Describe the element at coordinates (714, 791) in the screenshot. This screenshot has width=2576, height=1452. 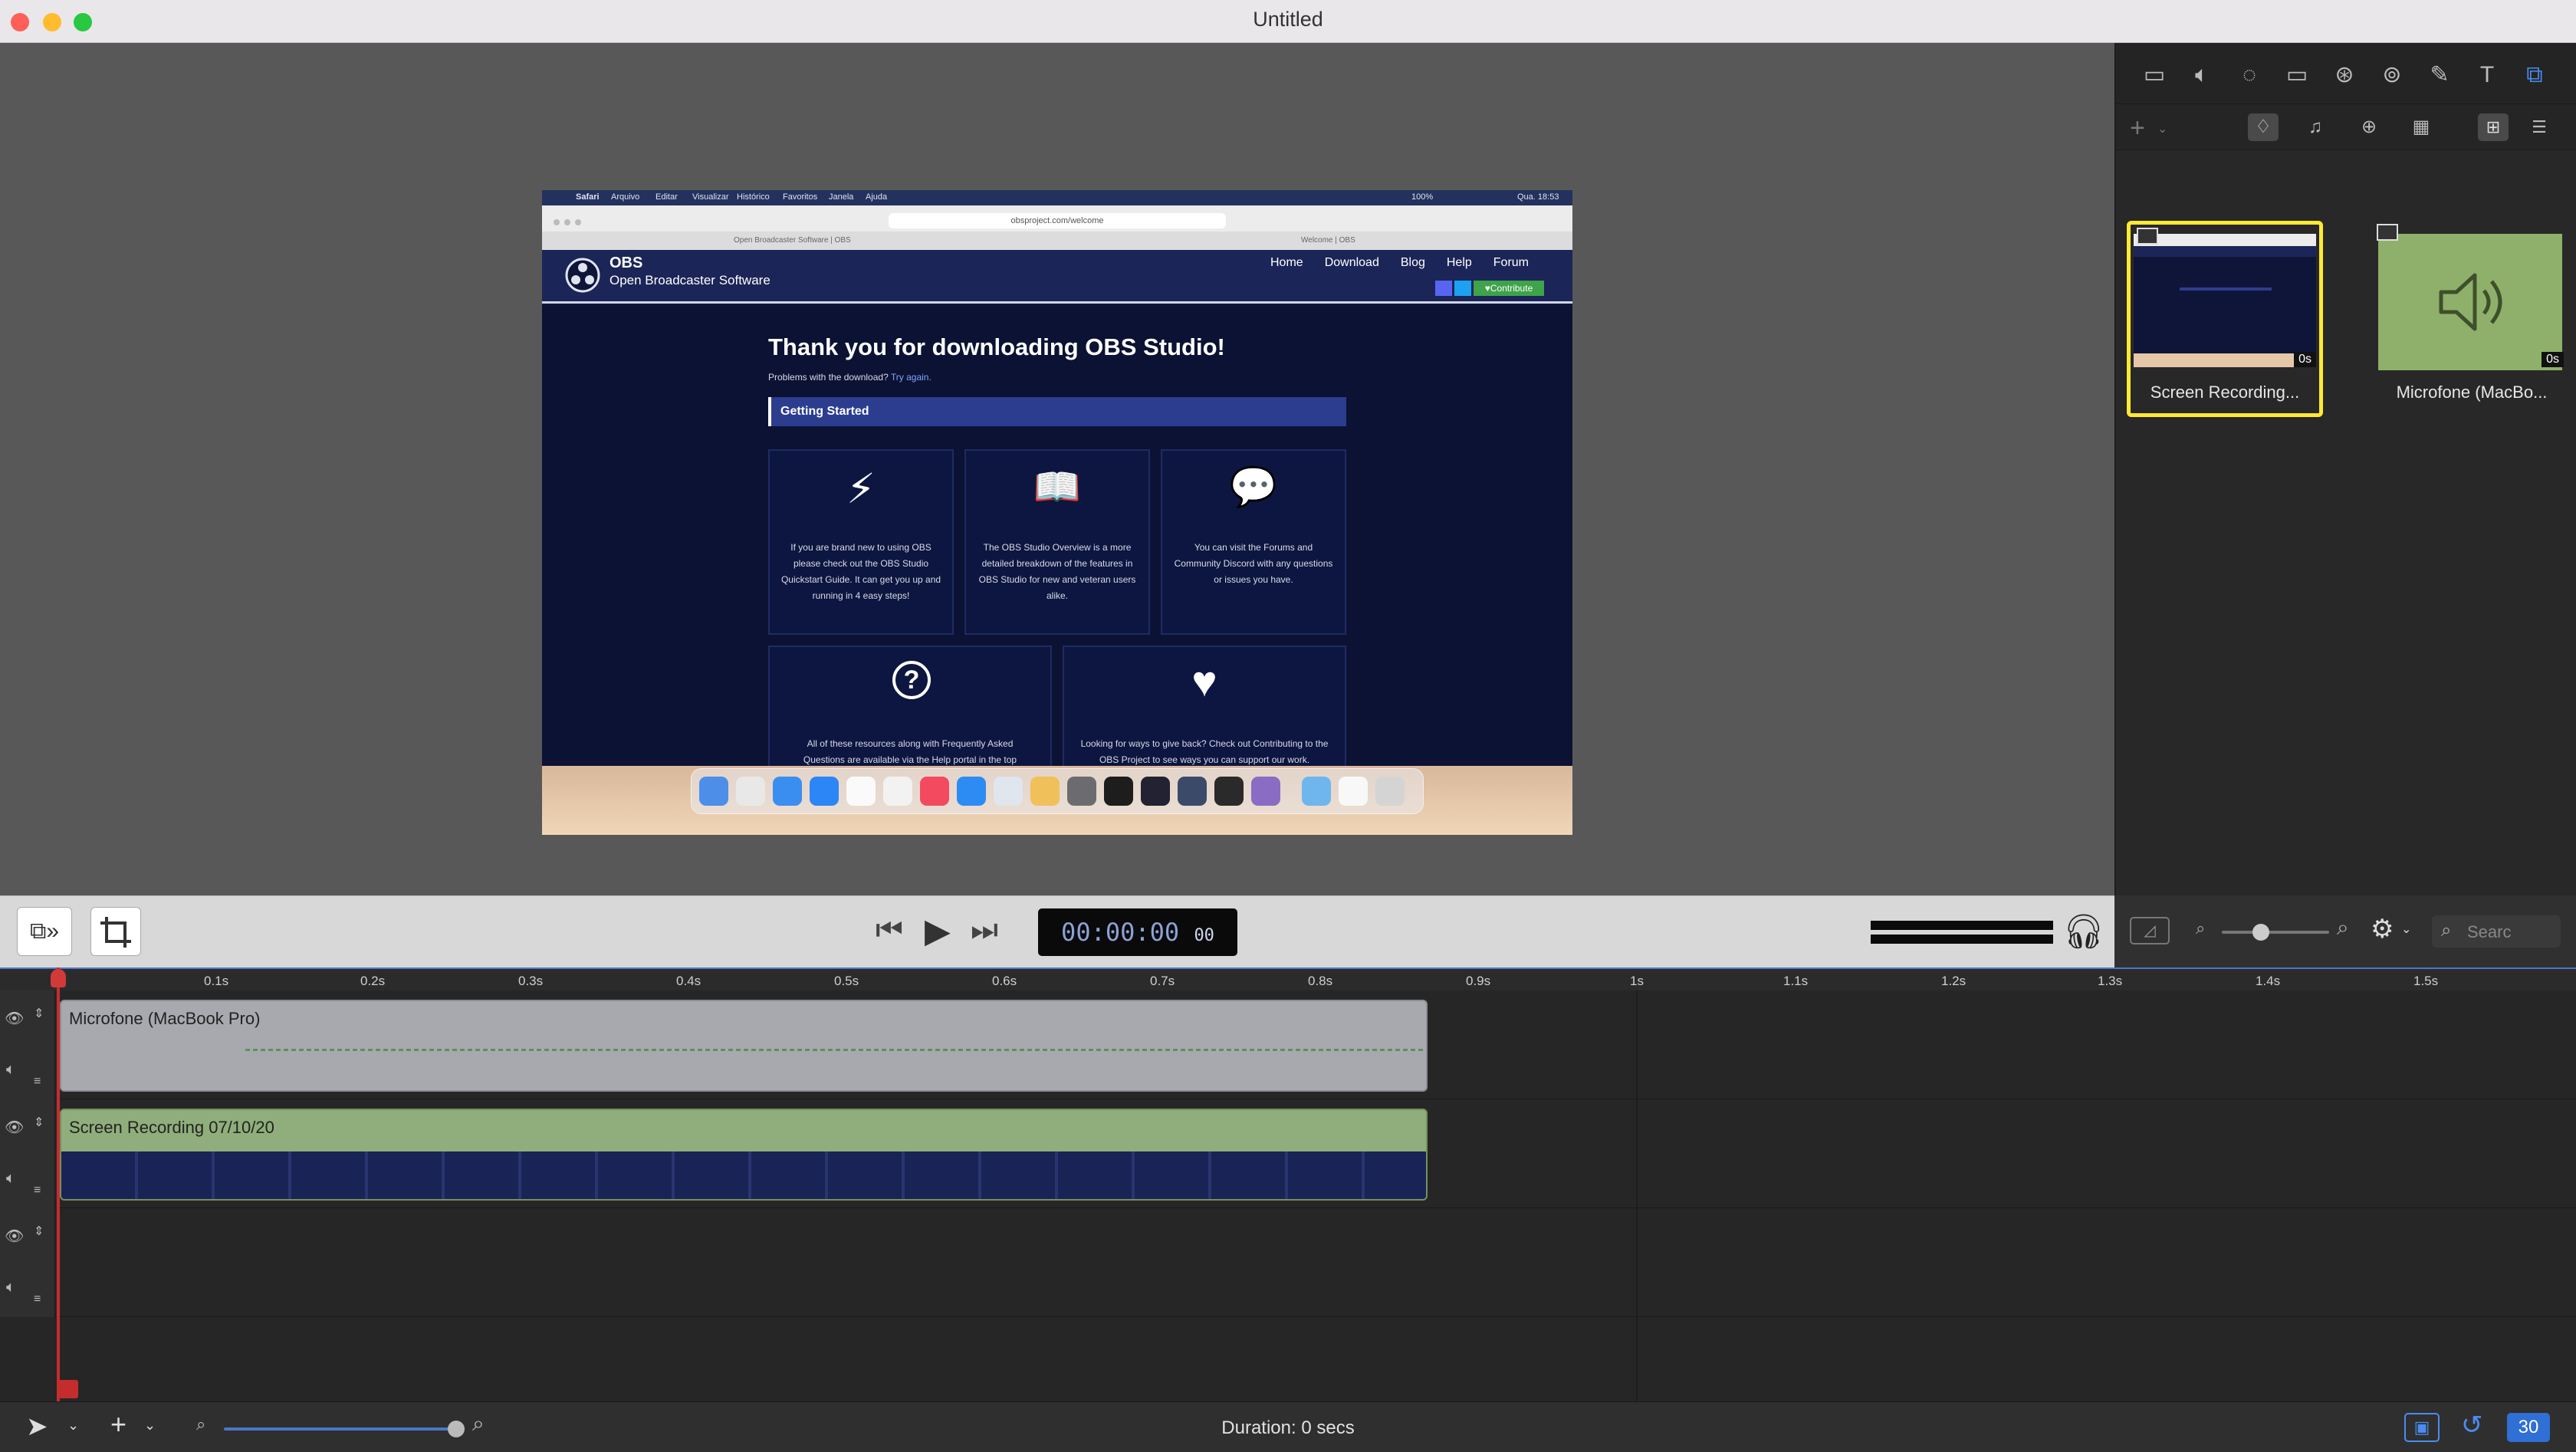
I see `finder-icon` at that location.